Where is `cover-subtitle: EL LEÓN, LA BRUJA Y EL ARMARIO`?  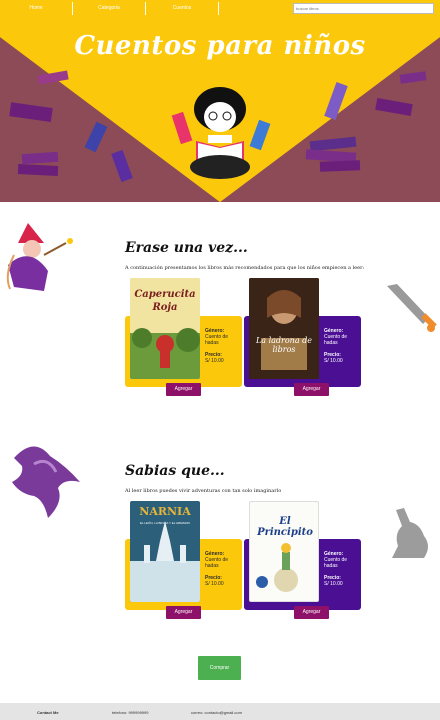 cover-subtitle: EL LEÓN, LA BRUJA Y EL ARMARIO is located at coordinates (165, 523).